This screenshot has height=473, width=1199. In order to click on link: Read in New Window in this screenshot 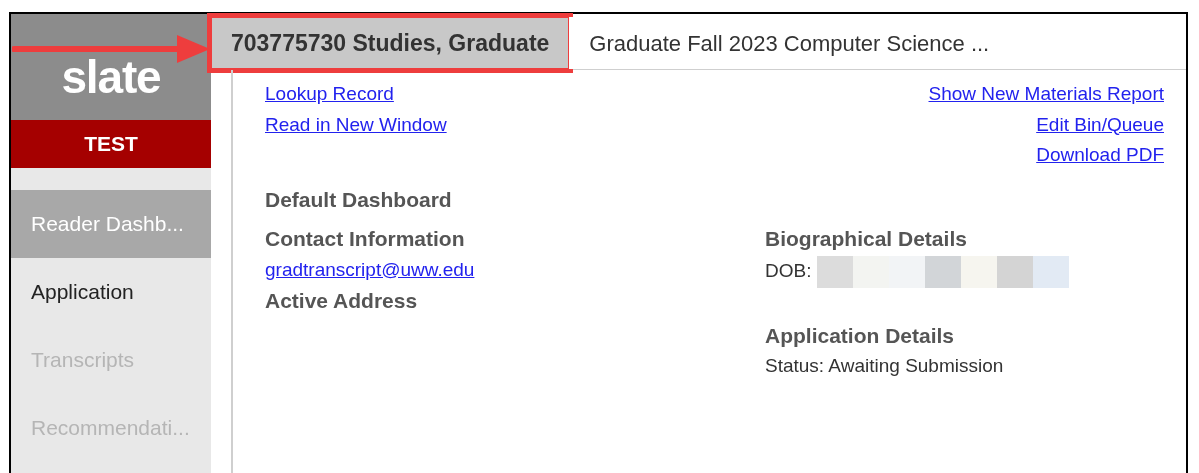, I will do `click(356, 124)`.